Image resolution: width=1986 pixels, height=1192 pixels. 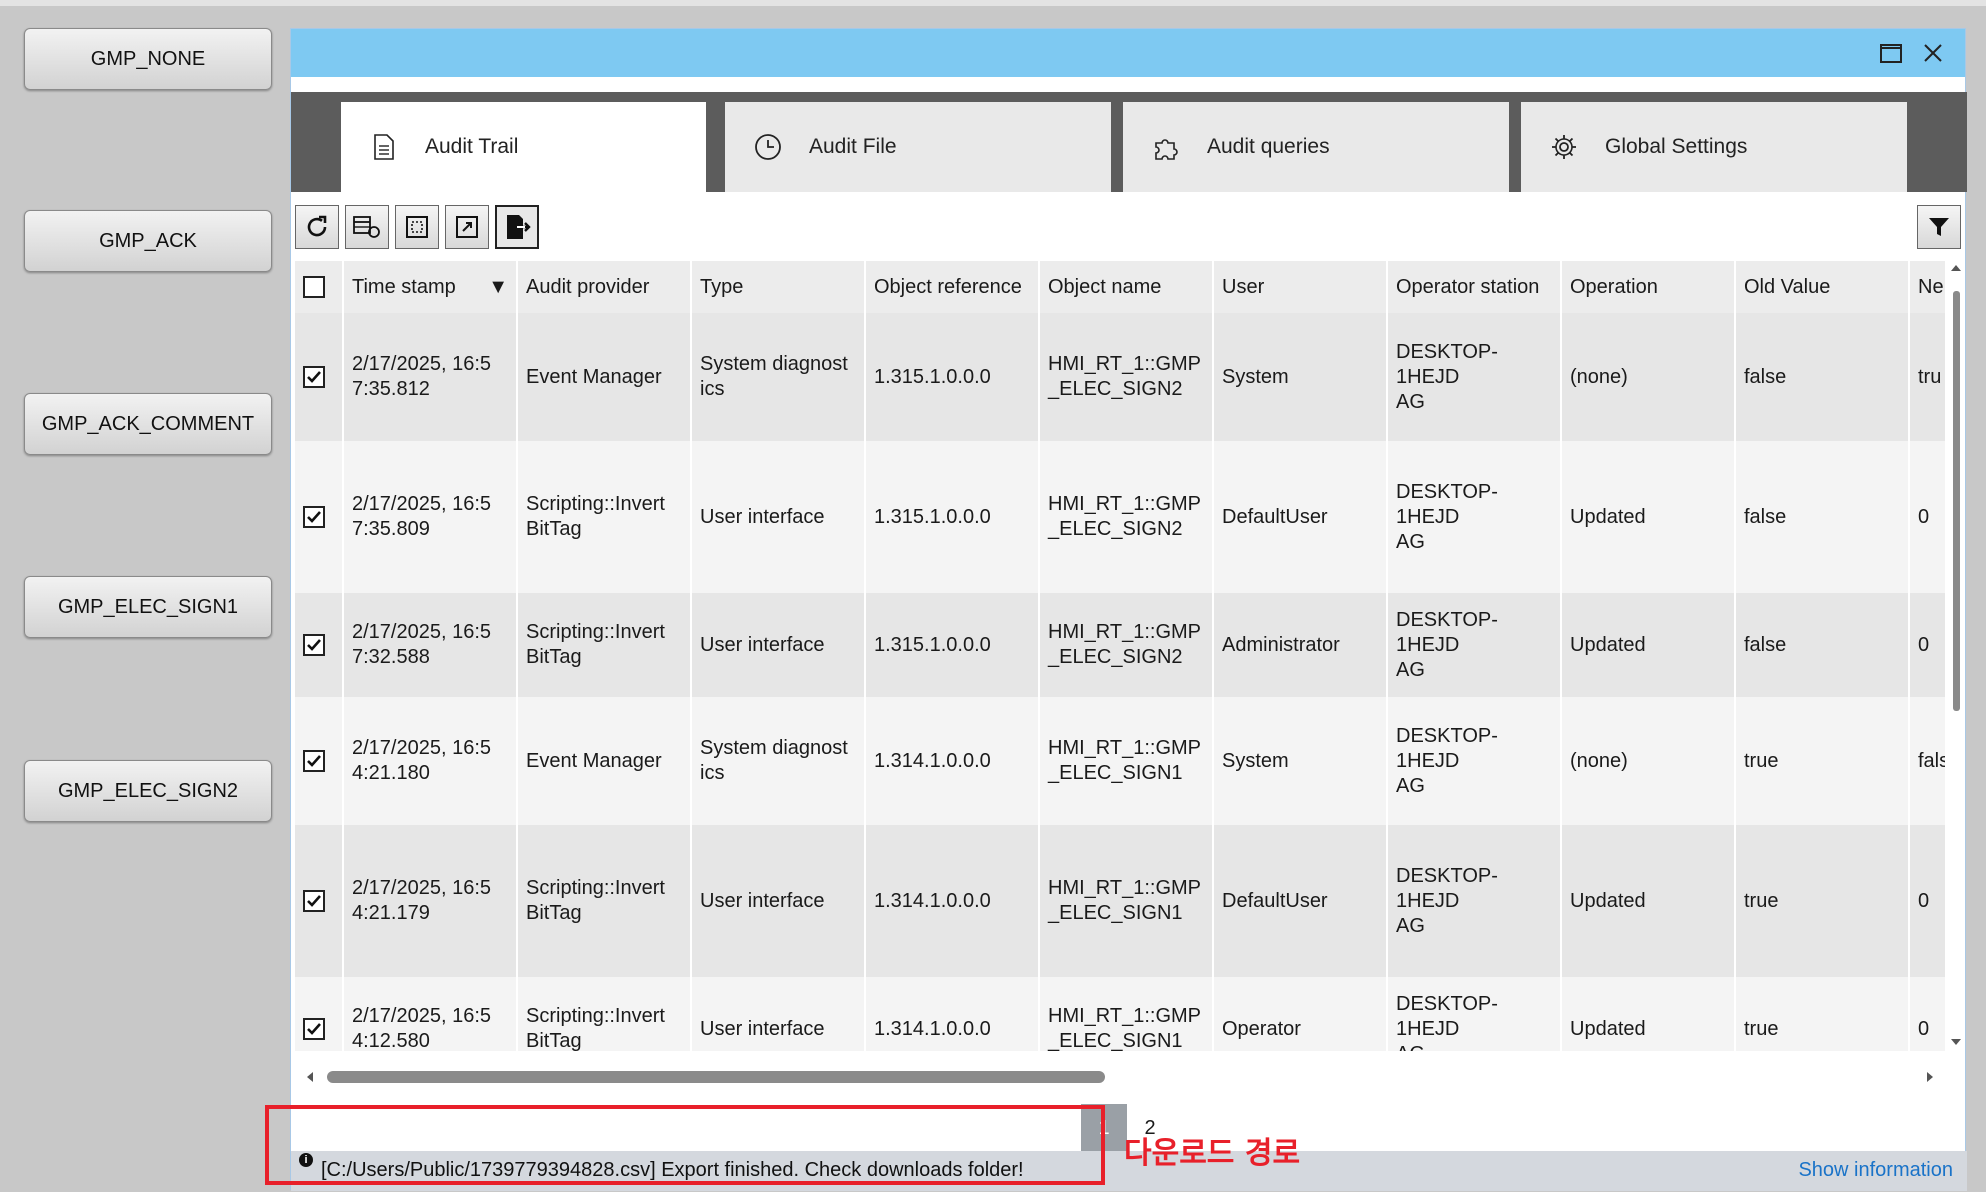 I want to click on select-all-icon, so click(x=417, y=227).